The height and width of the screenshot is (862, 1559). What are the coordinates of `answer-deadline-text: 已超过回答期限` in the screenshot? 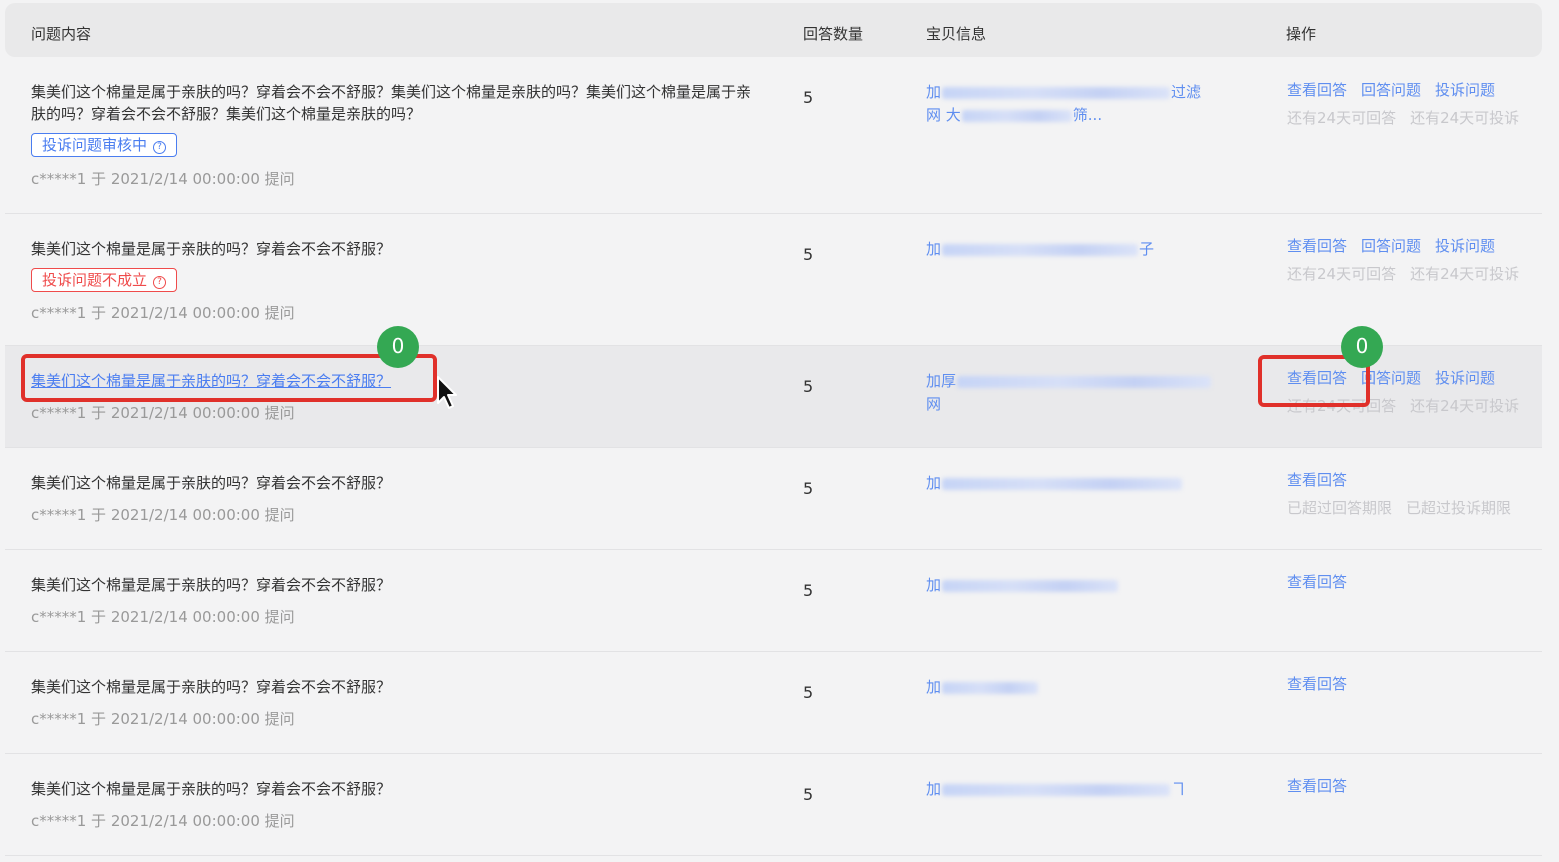 It's located at (1340, 508).